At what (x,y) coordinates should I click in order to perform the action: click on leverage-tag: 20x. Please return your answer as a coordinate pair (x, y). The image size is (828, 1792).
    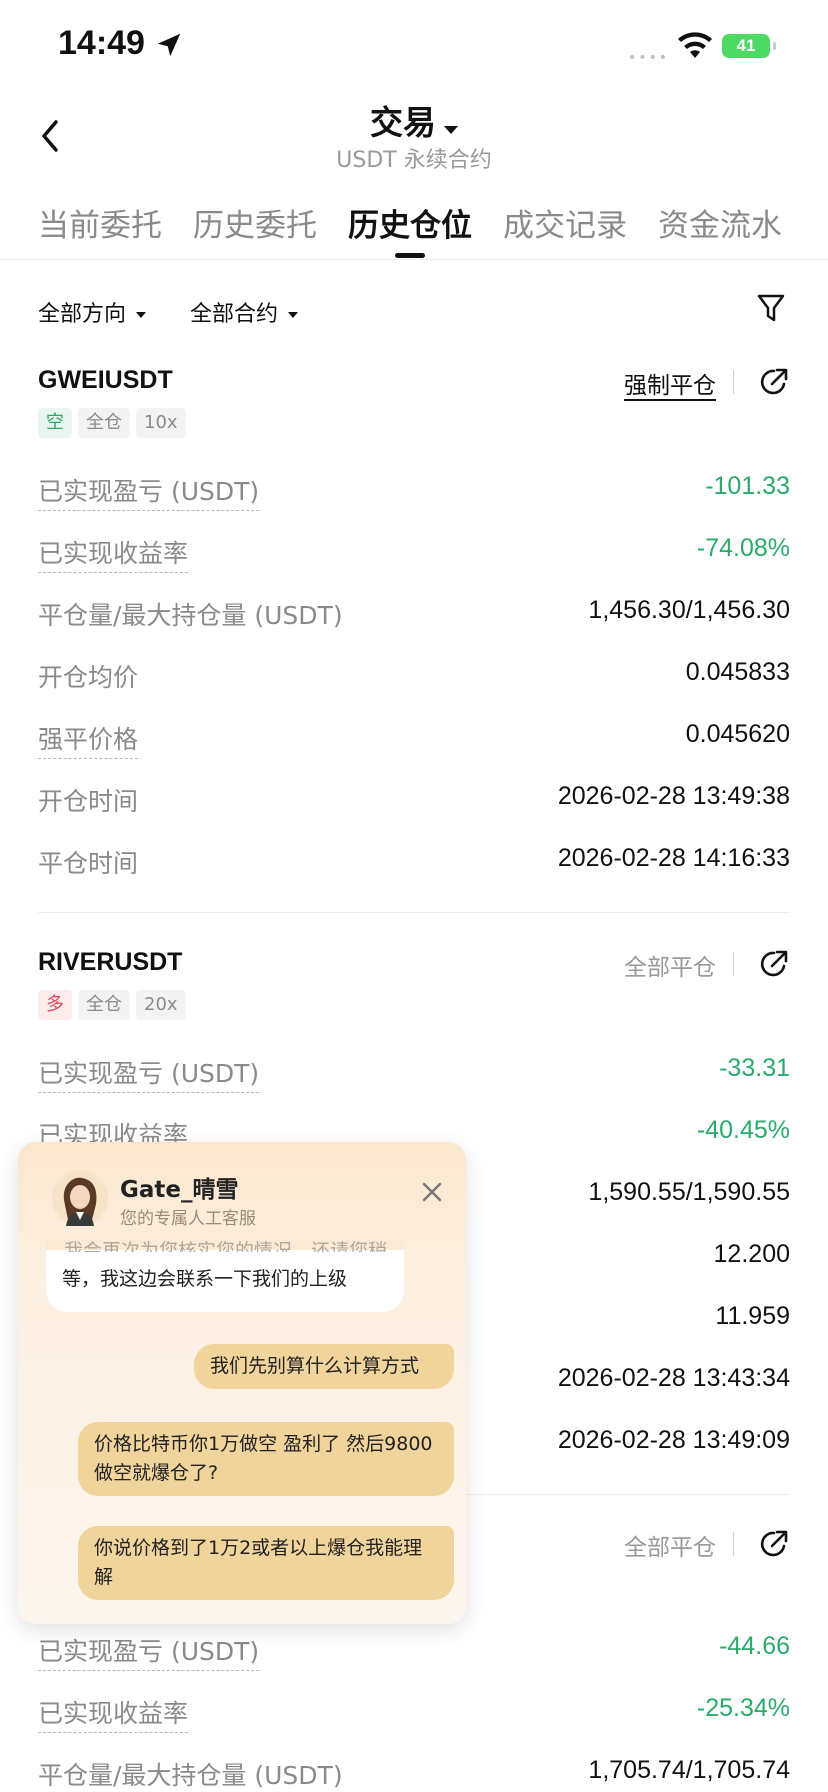
    Looking at the image, I should click on (161, 1005).